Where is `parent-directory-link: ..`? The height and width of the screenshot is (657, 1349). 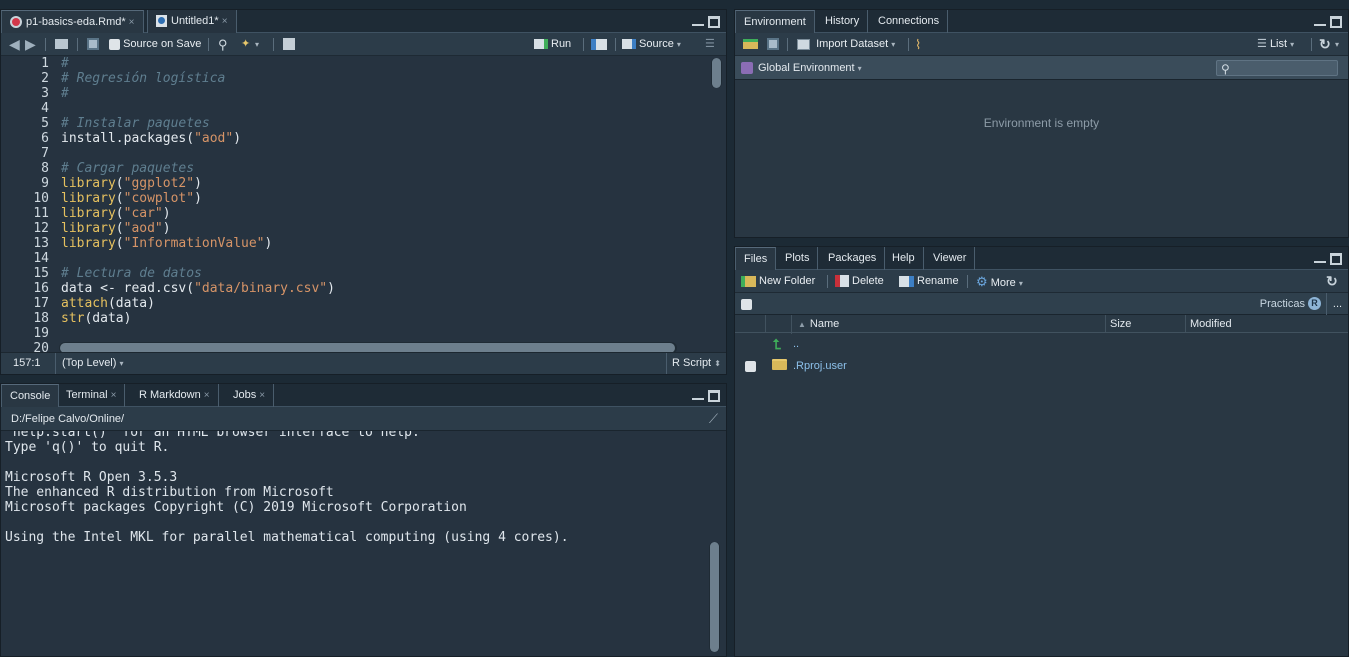
parent-directory-link: .. is located at coordinates (796, 344).